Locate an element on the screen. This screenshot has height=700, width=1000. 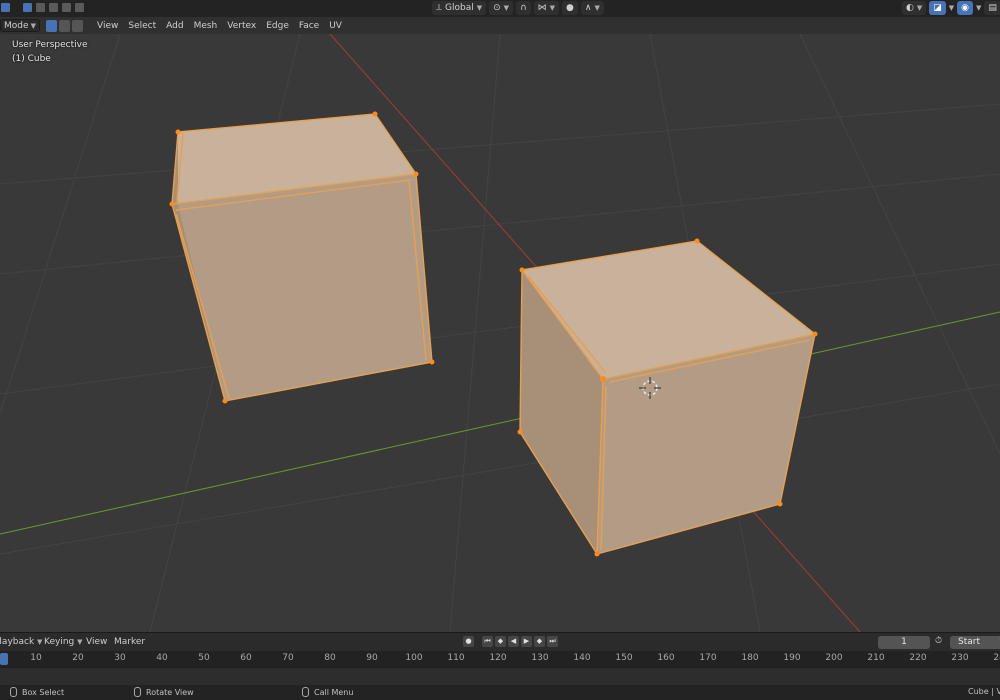
start-label: Start is located at coordinates (969, 642).